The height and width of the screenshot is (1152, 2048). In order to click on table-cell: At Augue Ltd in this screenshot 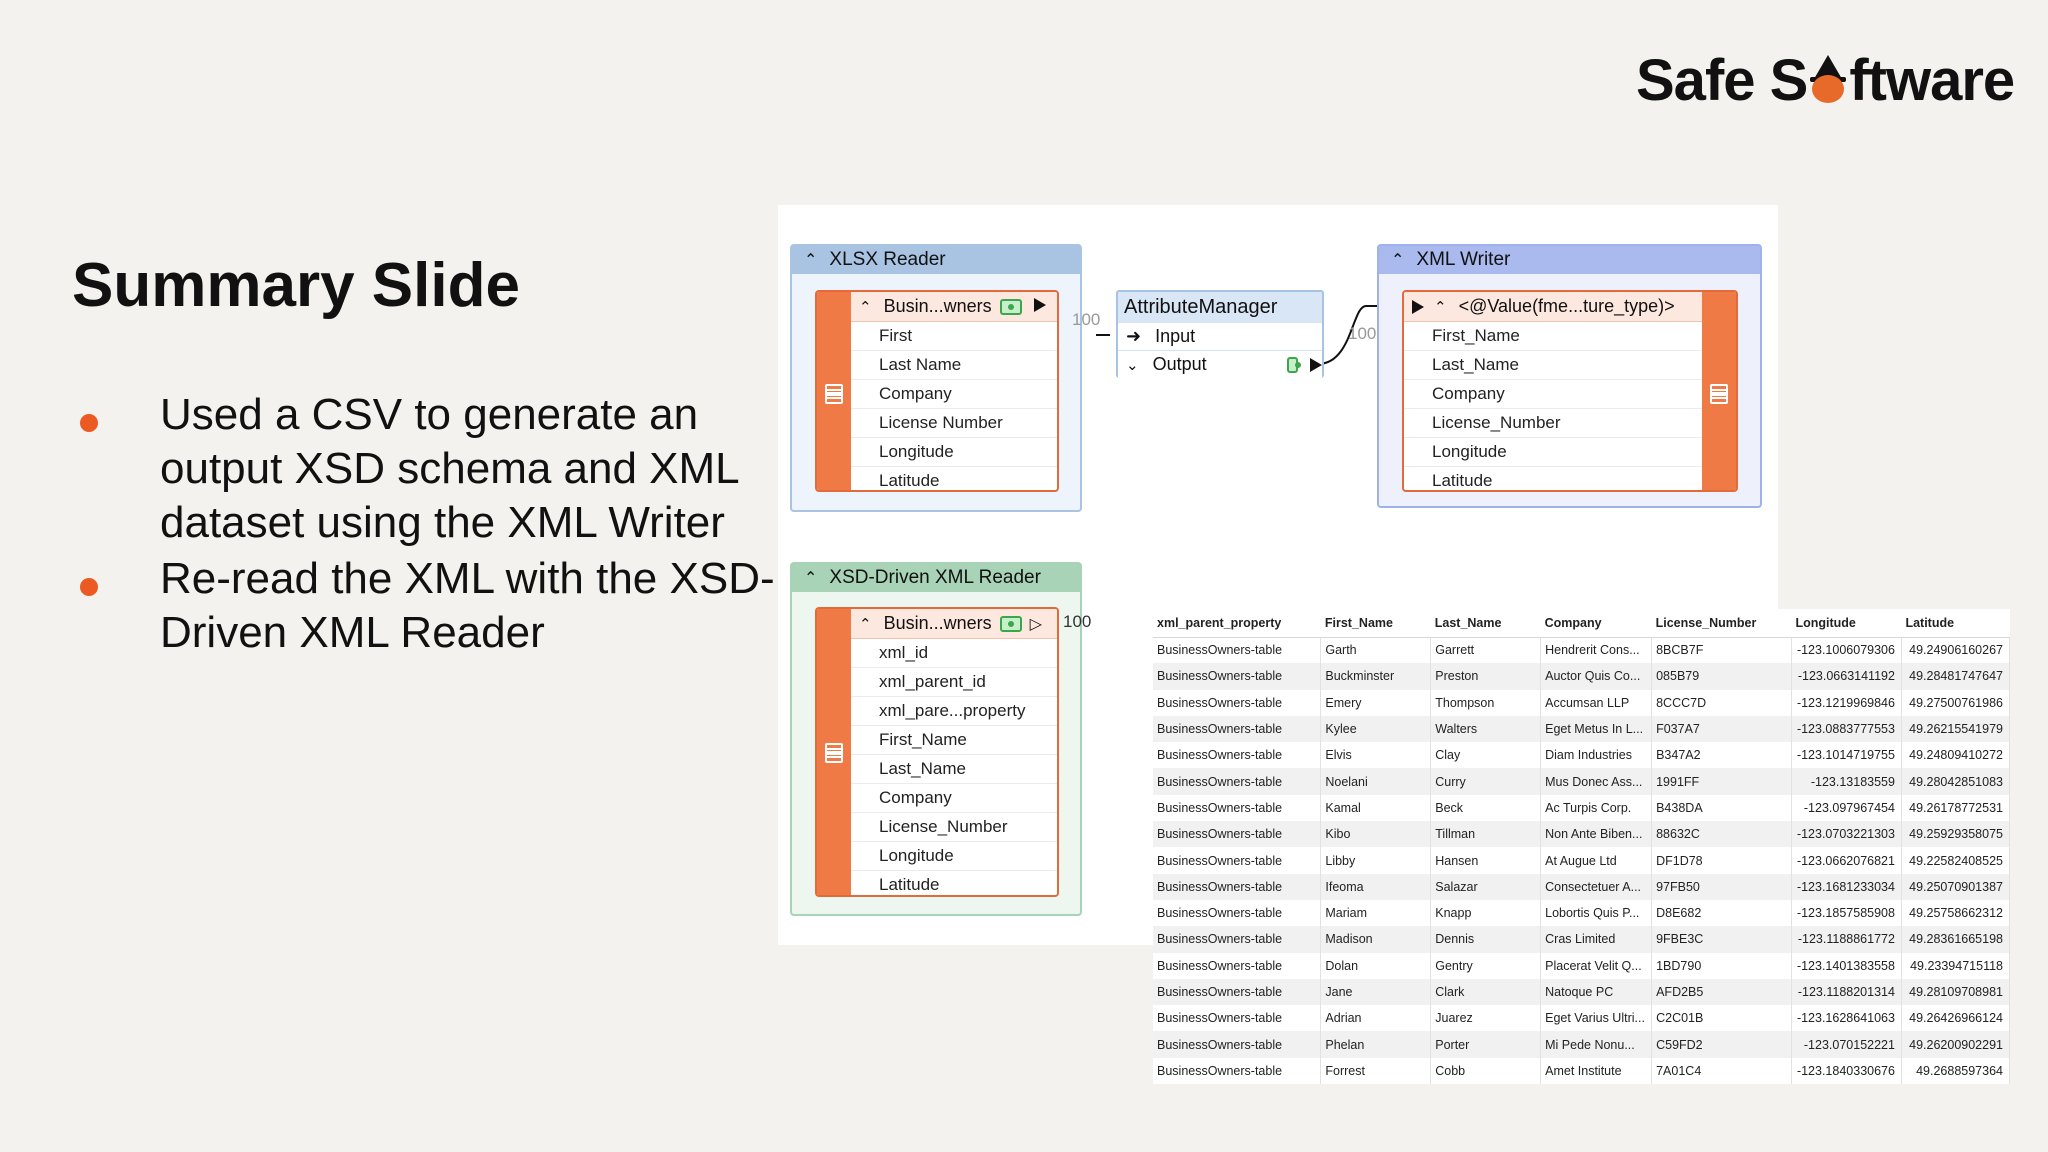, I will do `click(1596, 860)`.